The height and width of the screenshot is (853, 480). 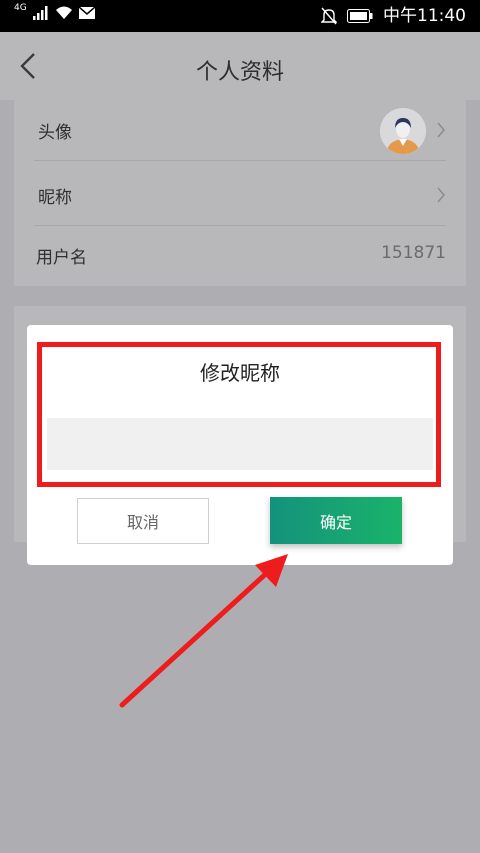 What do you see at coordinates (413, 253) in the screenshot?
I see `username-value: 151871` at bounding box center [413, 253].